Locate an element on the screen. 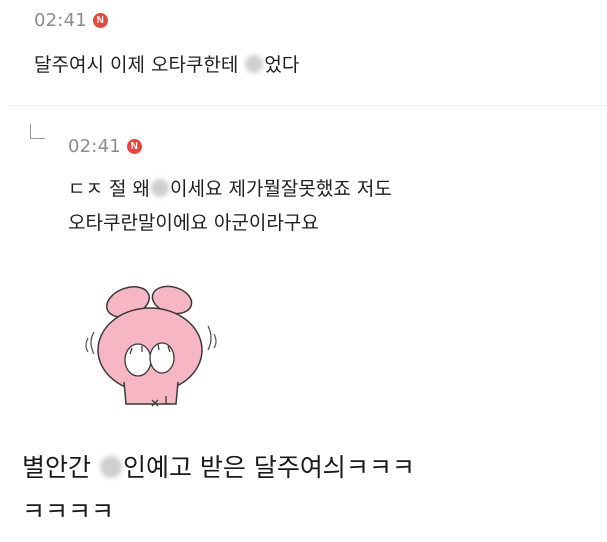 This screenshot has width=607, height=542. comment-text-start: 달주여시 이제 오타쿠한테 is located at coordinates (139, 65).